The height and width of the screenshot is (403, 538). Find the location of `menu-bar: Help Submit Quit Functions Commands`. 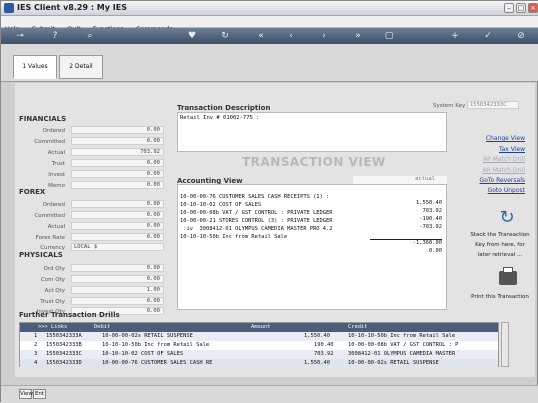

menu-bar: Help Submit Quit Functions Commands is located at coordinates (269, 24).